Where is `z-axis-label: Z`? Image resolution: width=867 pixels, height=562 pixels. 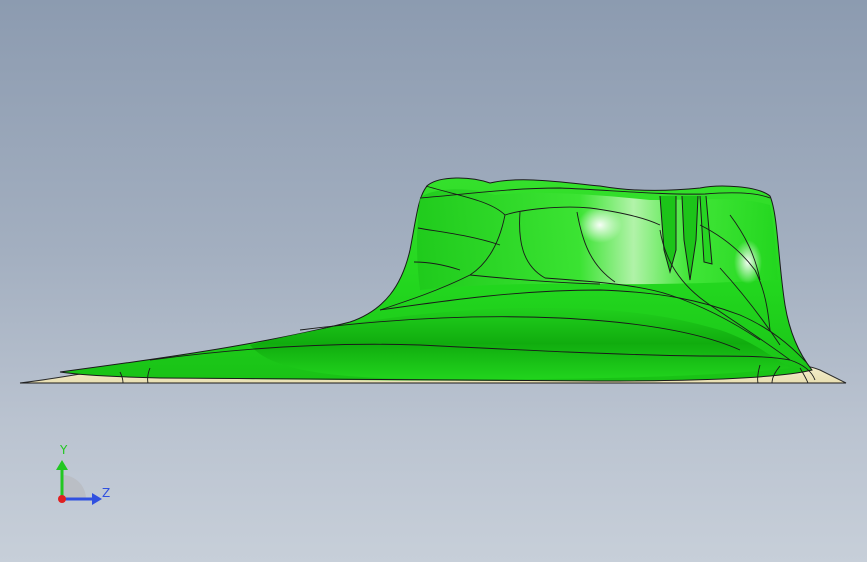 z-axis-label: Z is located at coordinates (106, 493).